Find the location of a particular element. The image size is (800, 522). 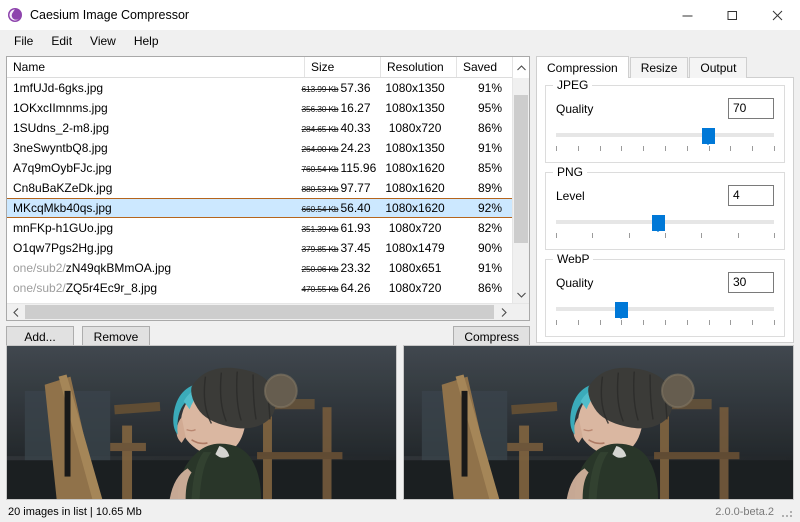

webp-slider-handle is located at coordinates (621, 310).